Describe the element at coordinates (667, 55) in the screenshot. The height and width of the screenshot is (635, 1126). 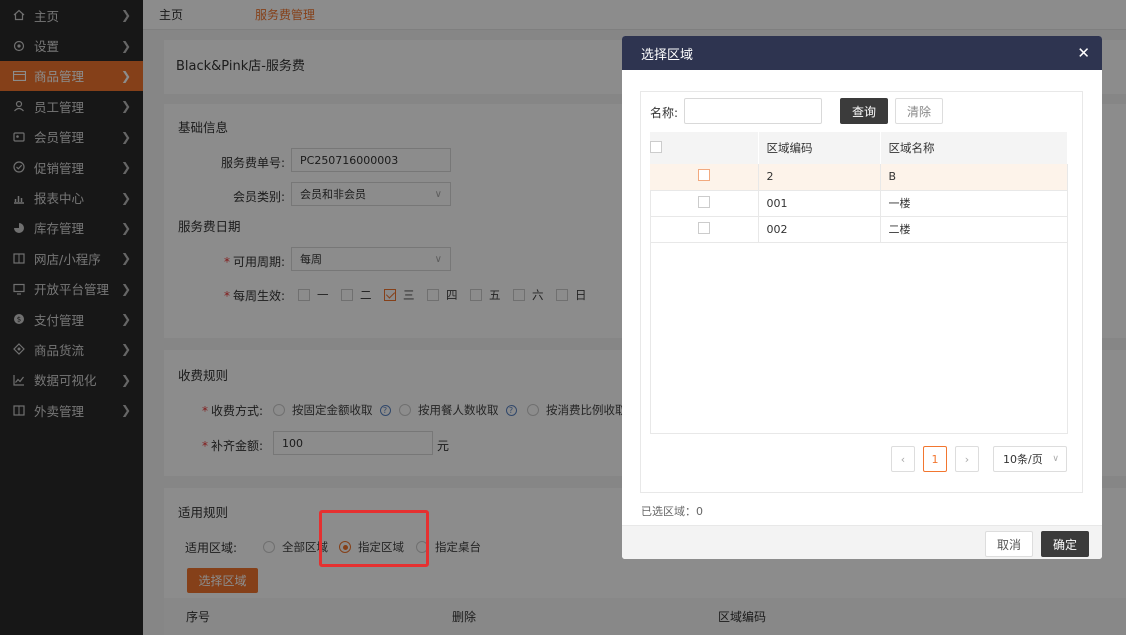
I see `modal-title: 选择区域` at that location.